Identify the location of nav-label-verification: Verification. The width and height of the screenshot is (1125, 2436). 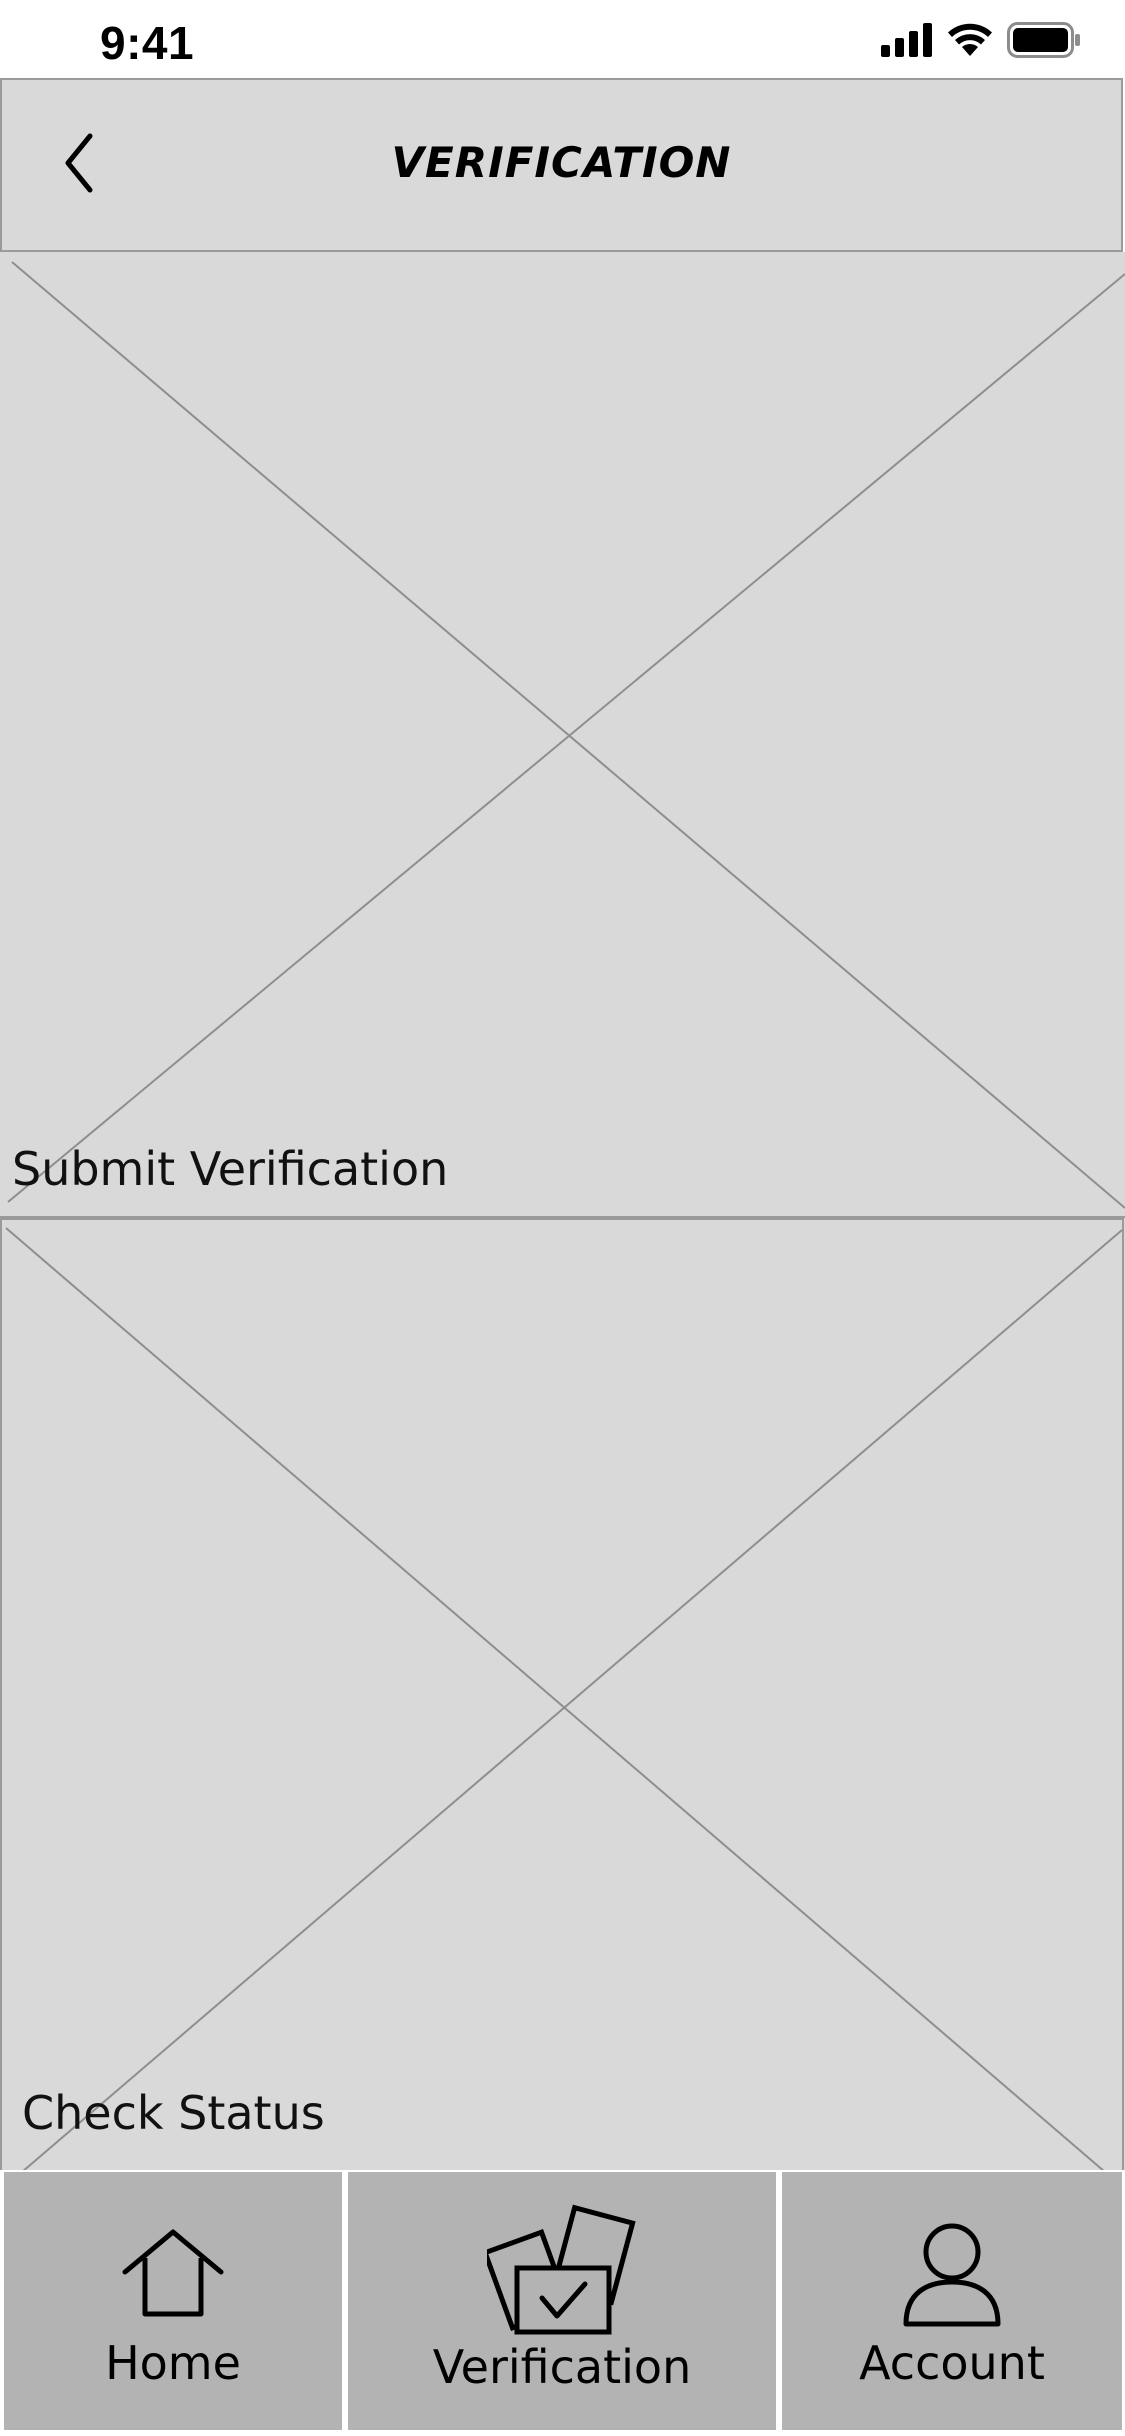
(562, 2367).